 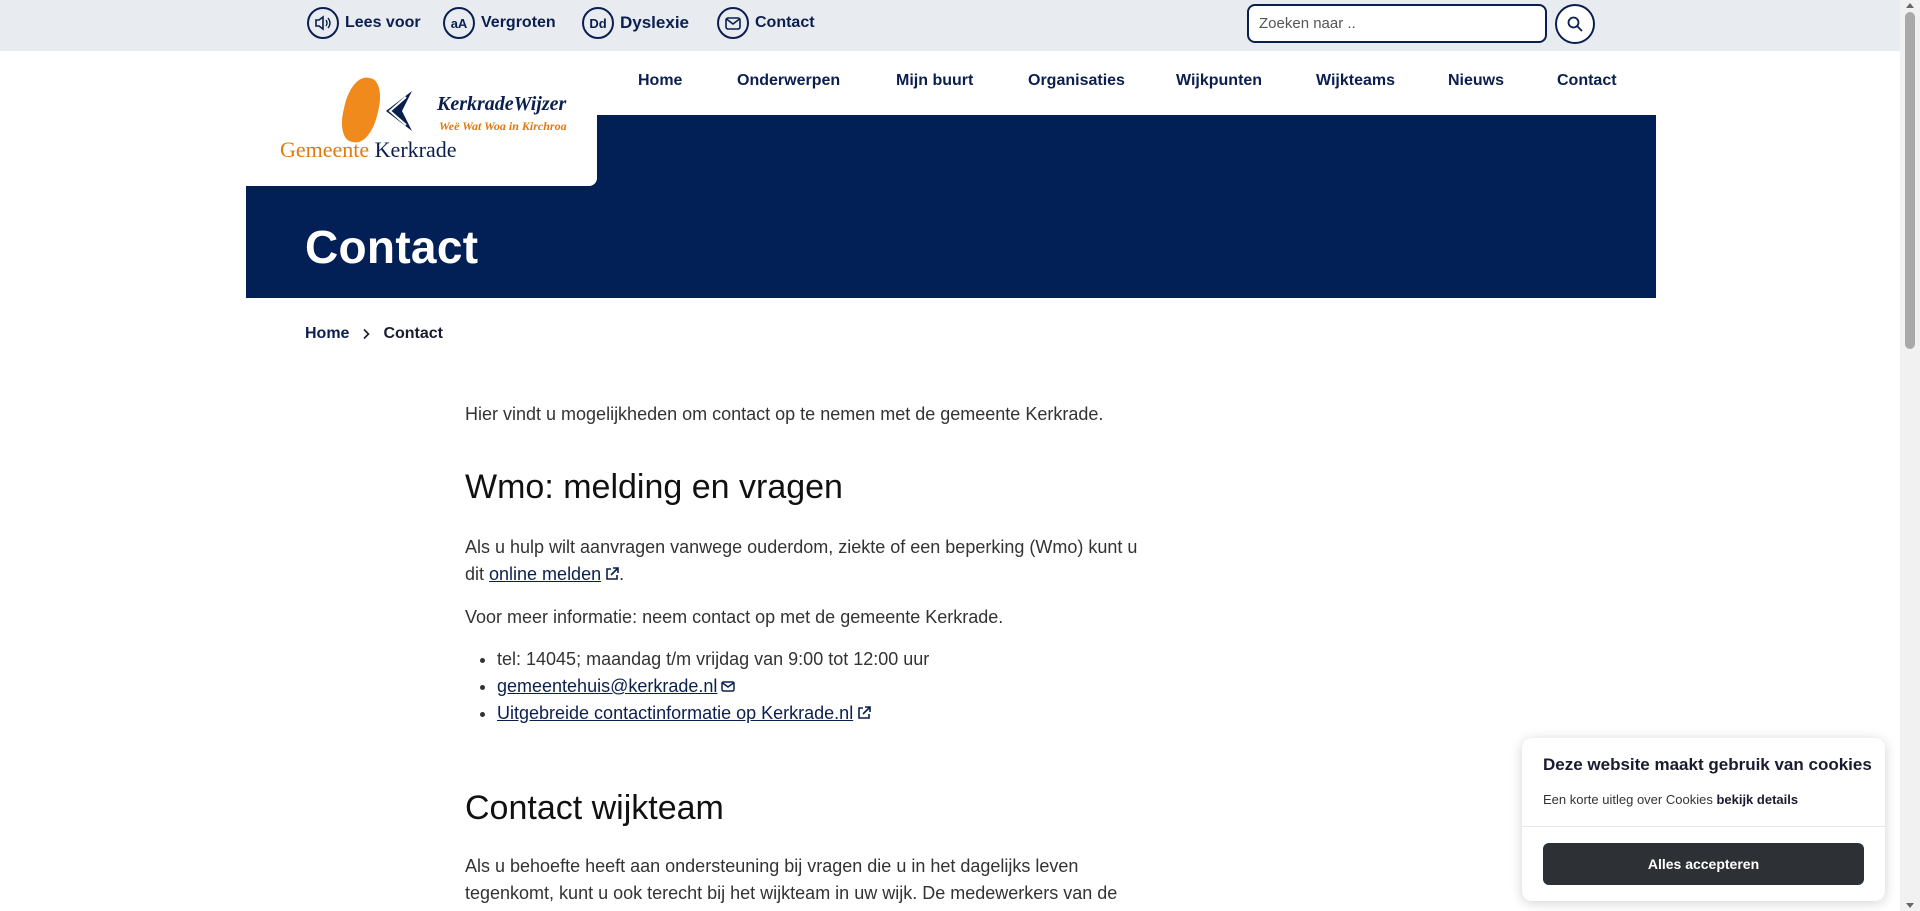 I want to click on logo-name: KerkradeWijzer, so click(x=502, y=104).